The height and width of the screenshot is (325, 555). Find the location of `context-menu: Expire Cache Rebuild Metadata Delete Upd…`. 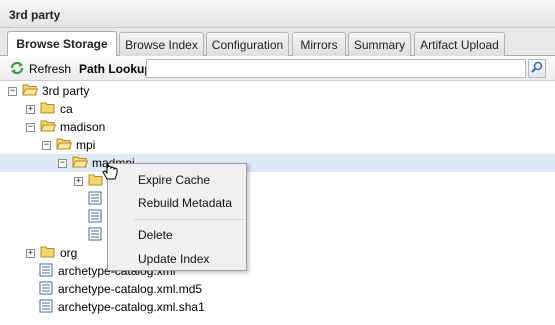

context-menu: Expire Cache Rebuild Metadata Delete Upd… is located at coordinates (177, 217).